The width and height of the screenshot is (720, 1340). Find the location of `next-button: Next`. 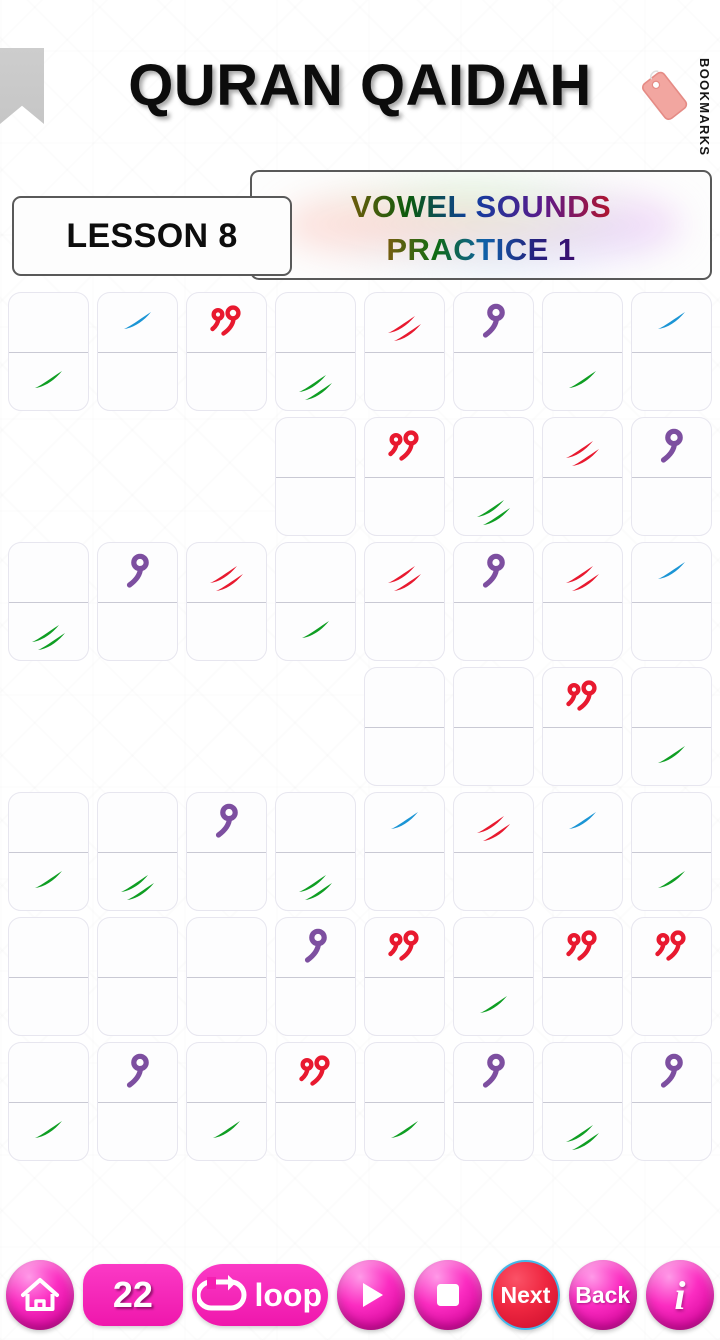

next-button: Next is located at coordinates (525, 1295).